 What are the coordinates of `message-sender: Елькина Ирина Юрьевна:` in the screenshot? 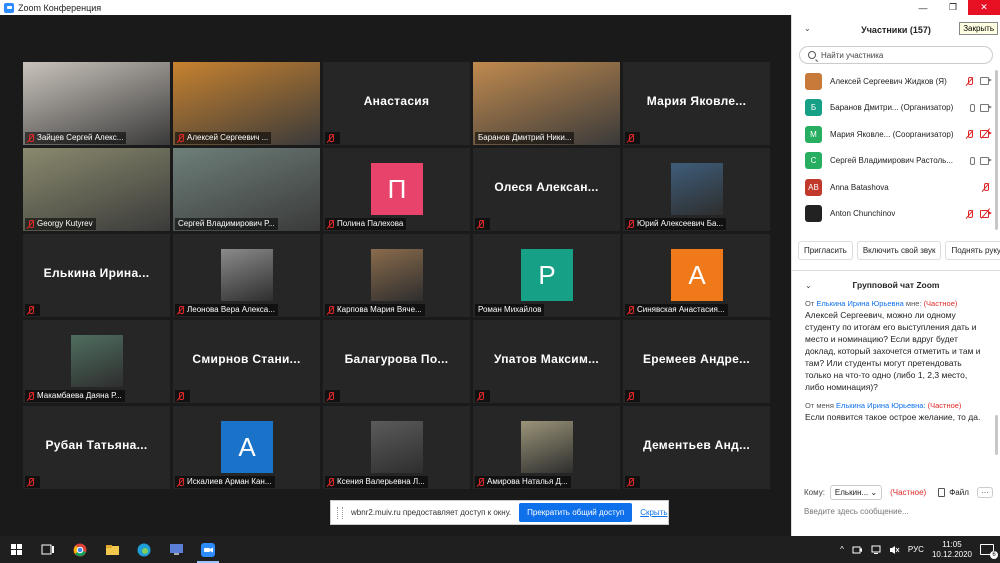 It's located at (881, 405).